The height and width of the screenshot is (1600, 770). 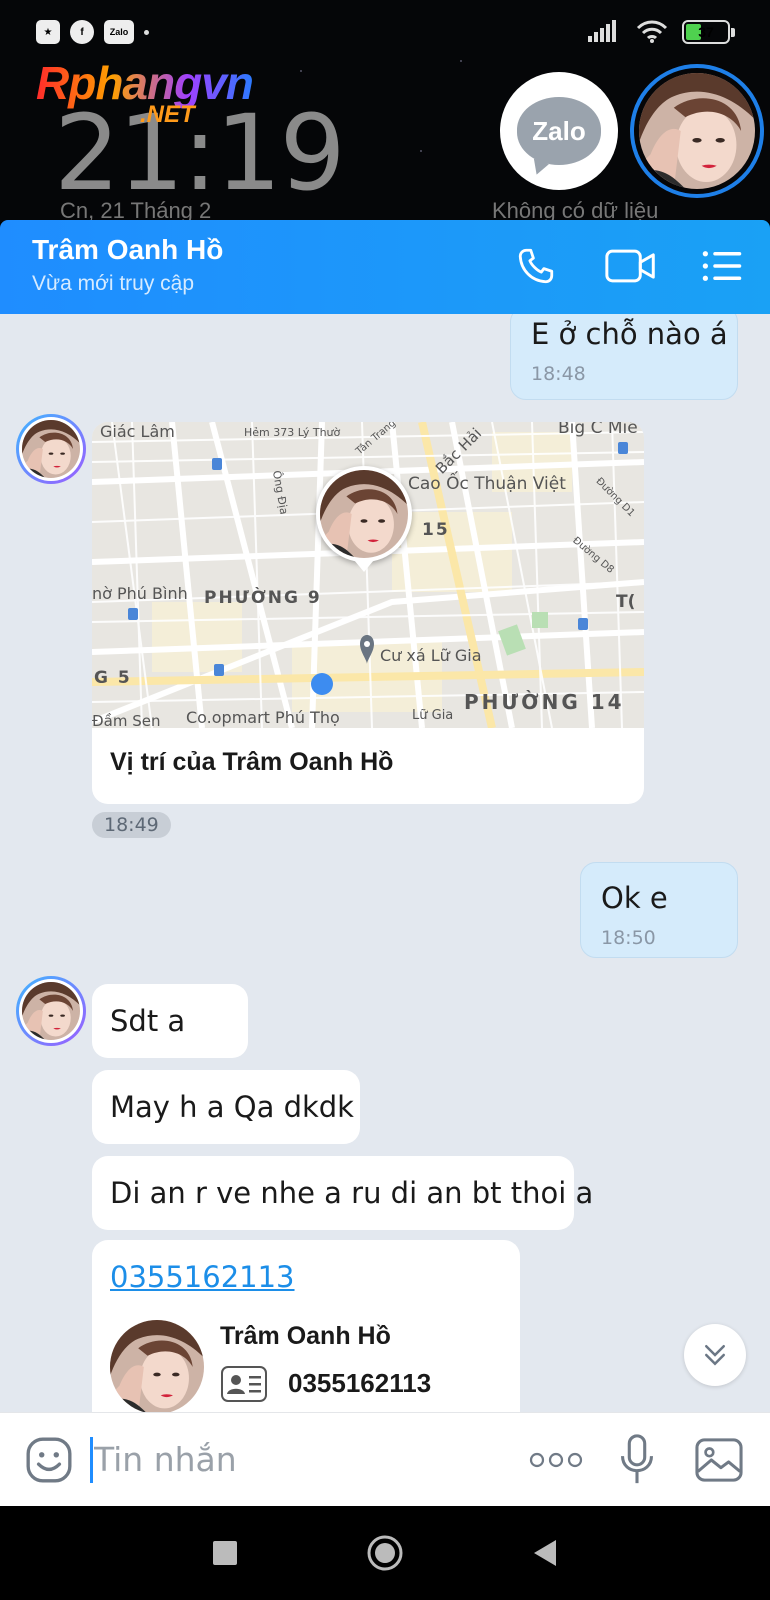 I want to click on status-bar-right: 37, so click(x=661, y=32).